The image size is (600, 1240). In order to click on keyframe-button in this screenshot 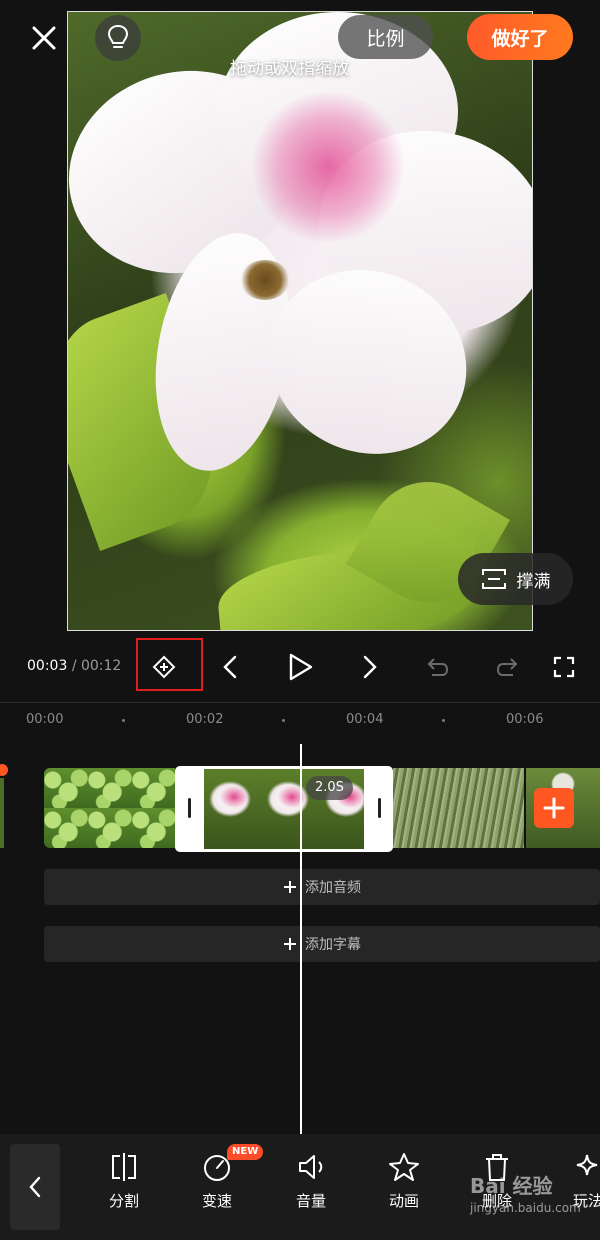, I will do `click(164, 667)`.